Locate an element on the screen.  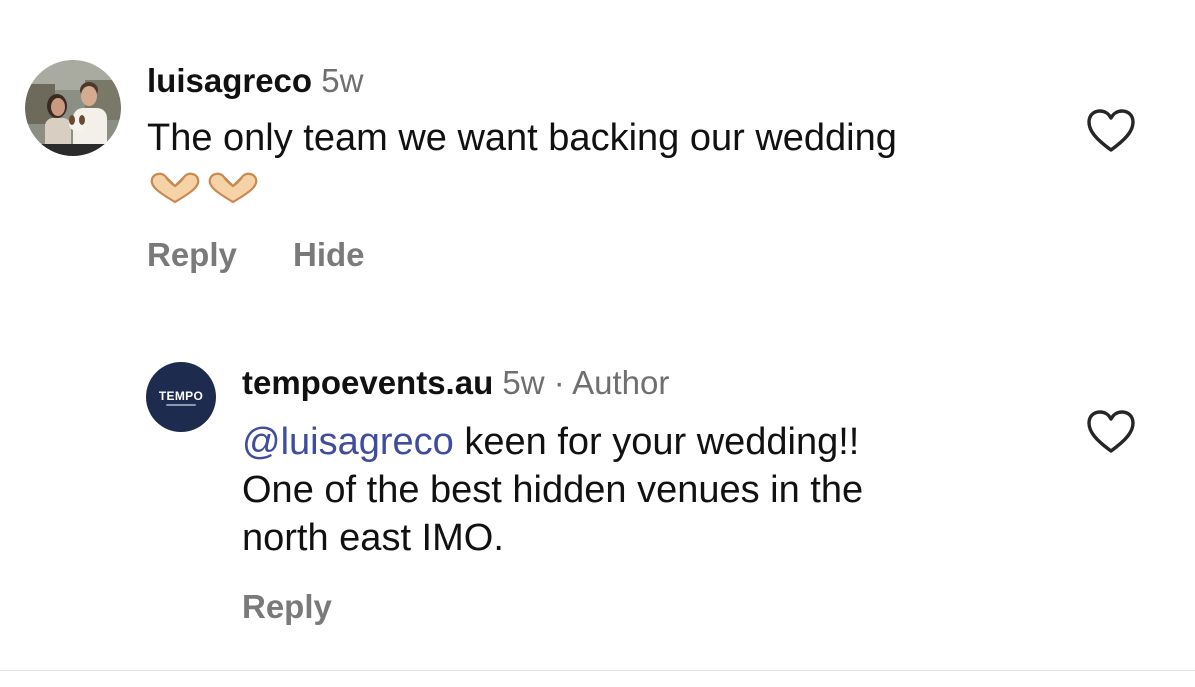
avatar: TEMPO is located at coordinates (181, 397).